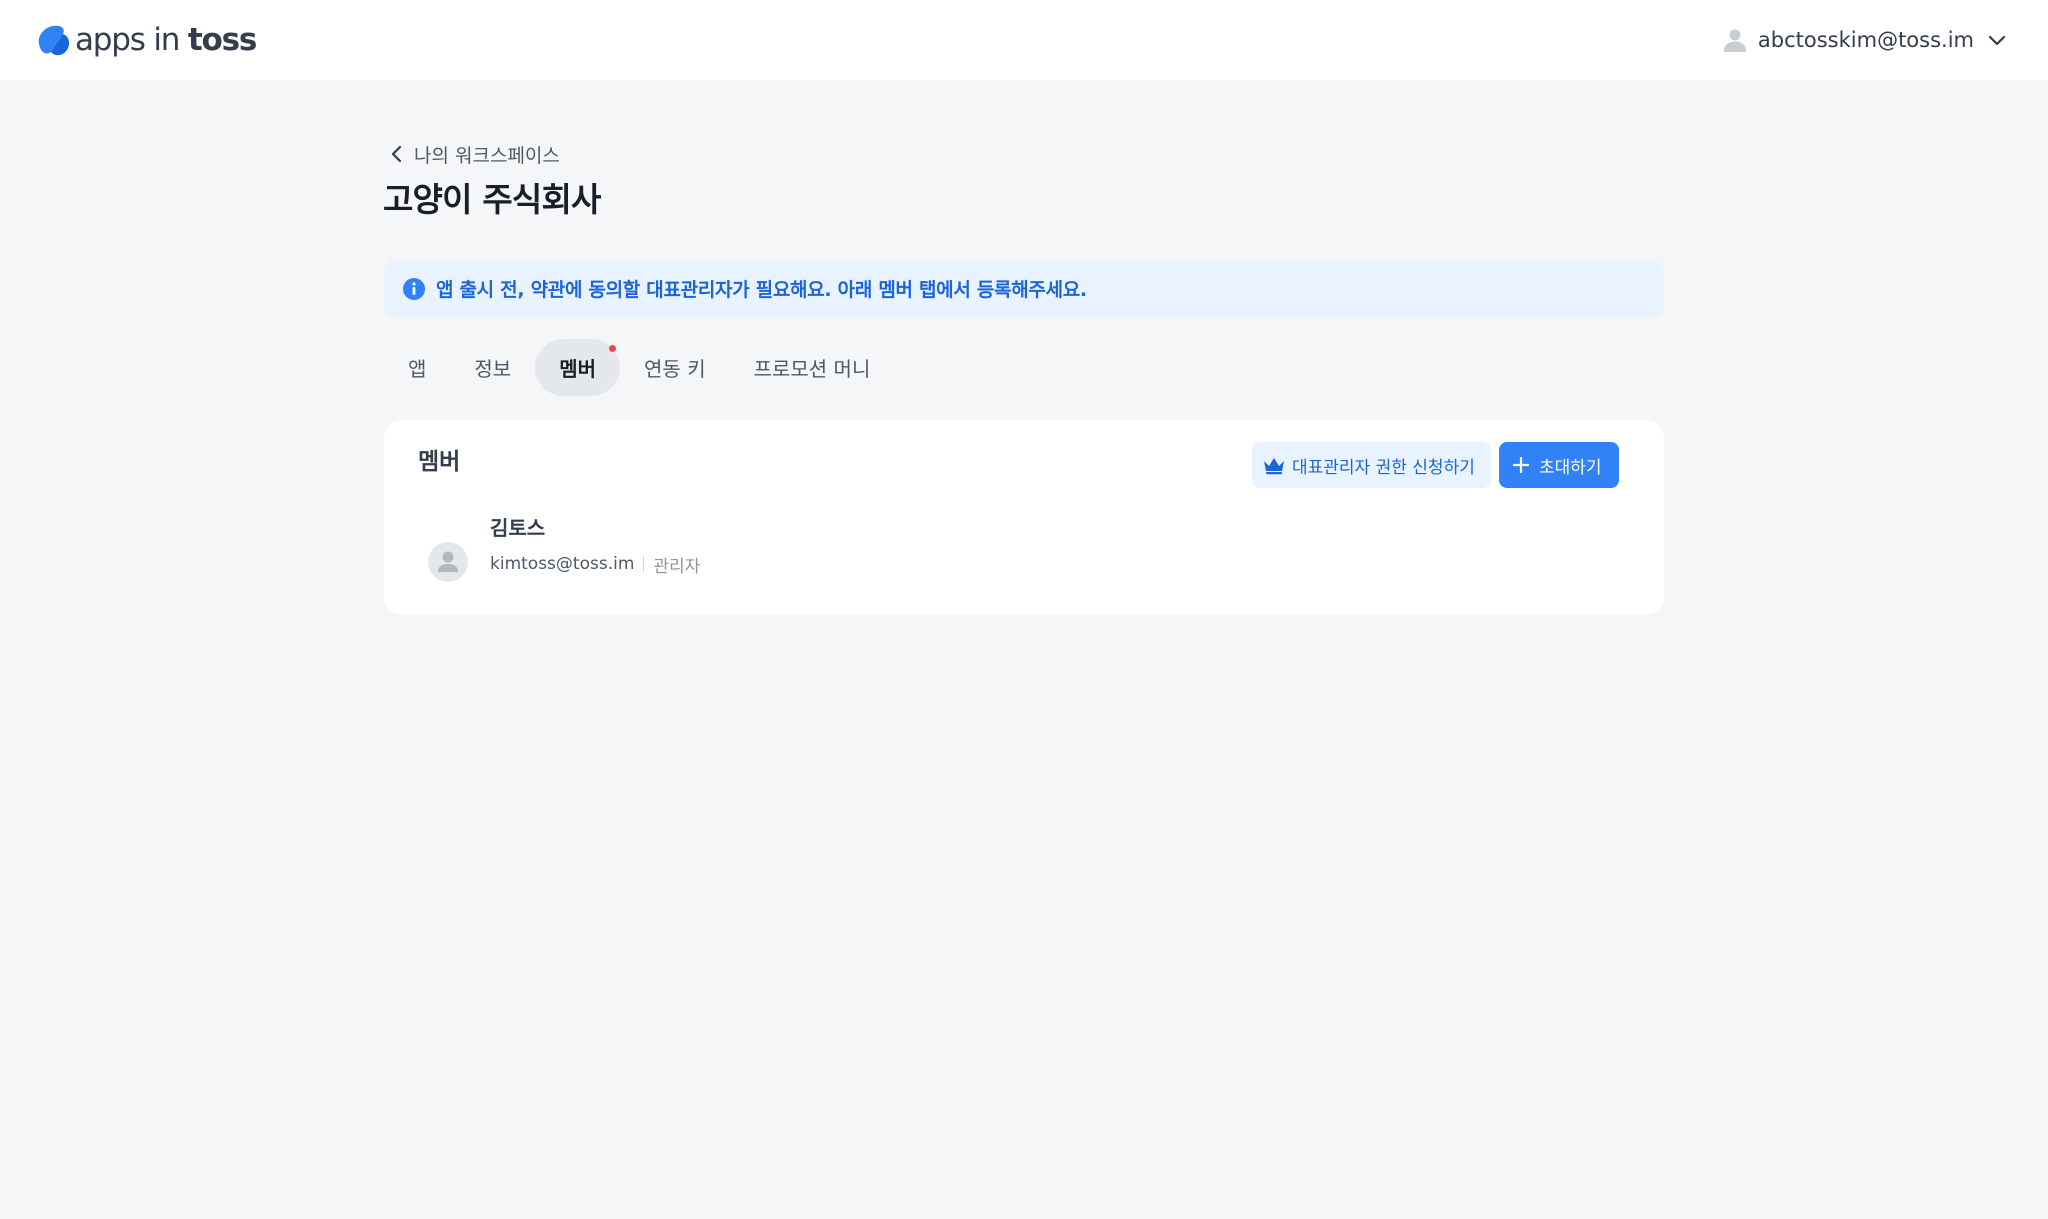 Image resolution: width=2048 pixels, height=1219 pixels. Describe the element at coordinates (644, 564) in the screenshot. I see `meta-divider` at that location.